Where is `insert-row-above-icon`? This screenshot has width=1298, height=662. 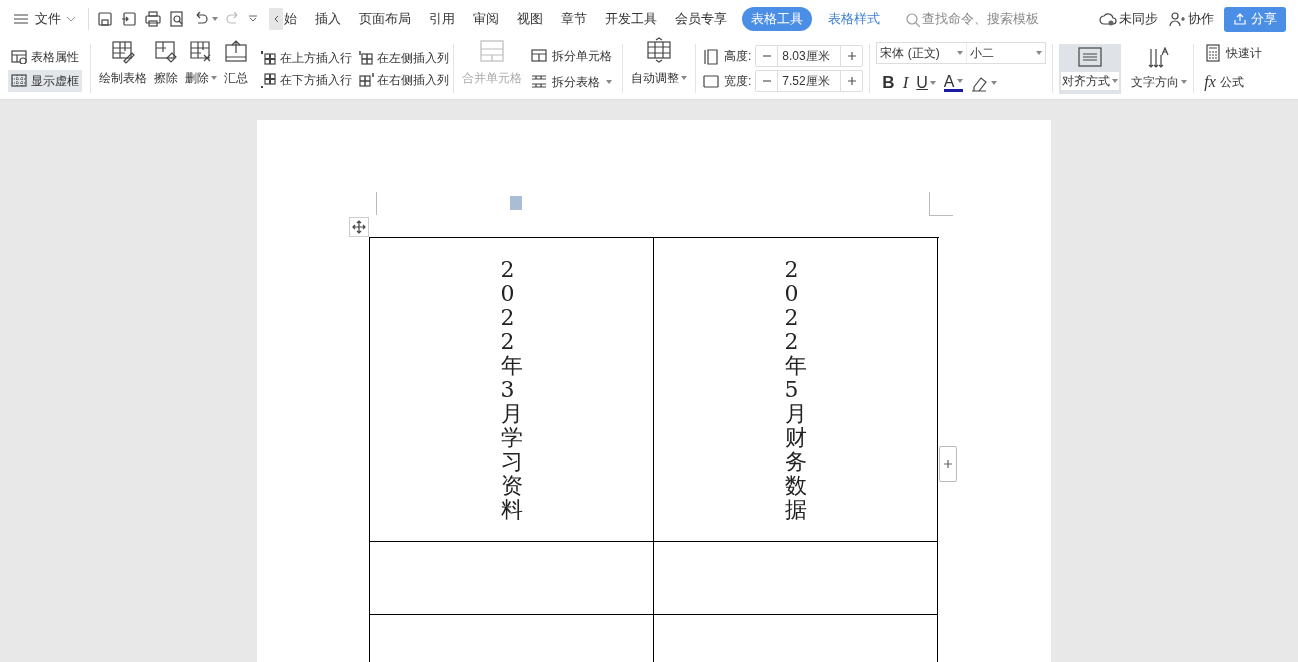
insert-row-above-icon is located at coordinates (269, 57).